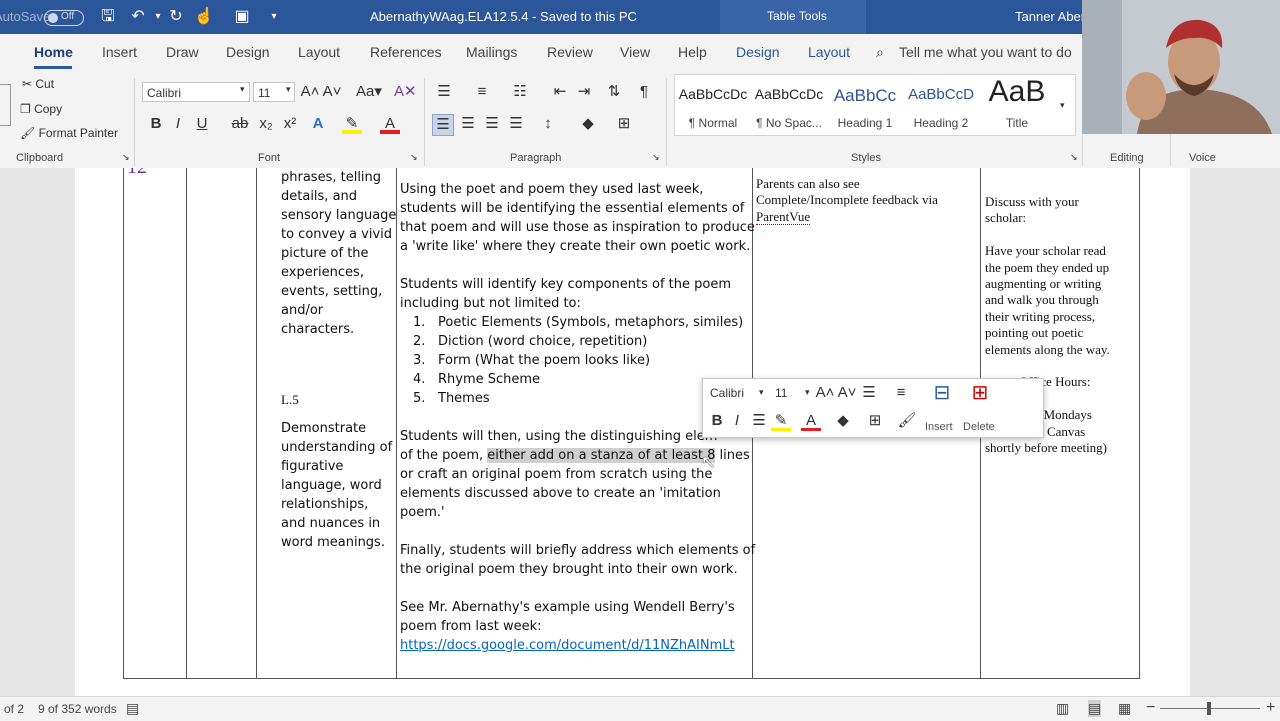 The height and width of the screenshot is (721, 1280). What do you see at coordinates (1124, 708) in the screenshot?
I see `web-layout-icon: ▦` at bounding box center [1124, 708].